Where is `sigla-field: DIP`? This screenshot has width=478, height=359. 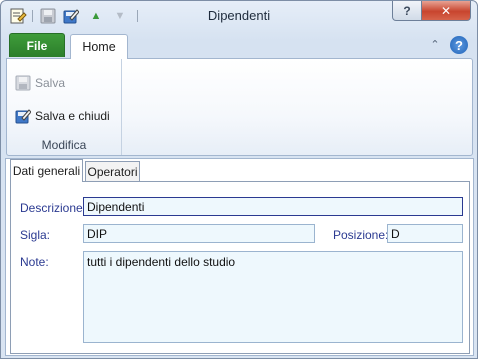
sigla-field: DIP is located at coordinates (199, 233).